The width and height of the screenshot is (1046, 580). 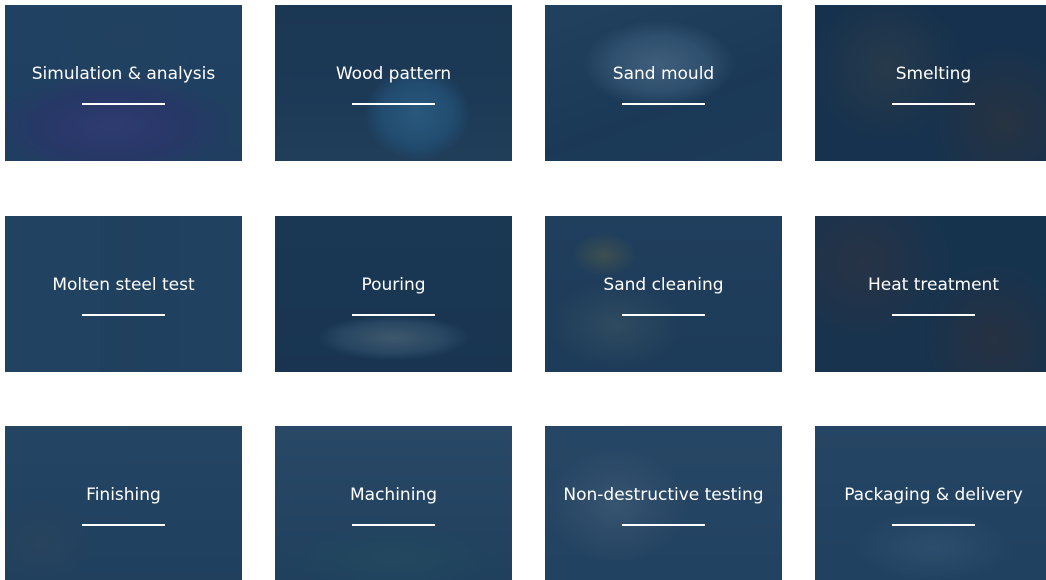 I want to click on card-pouring: Pouring, so click(x=393, y=294).